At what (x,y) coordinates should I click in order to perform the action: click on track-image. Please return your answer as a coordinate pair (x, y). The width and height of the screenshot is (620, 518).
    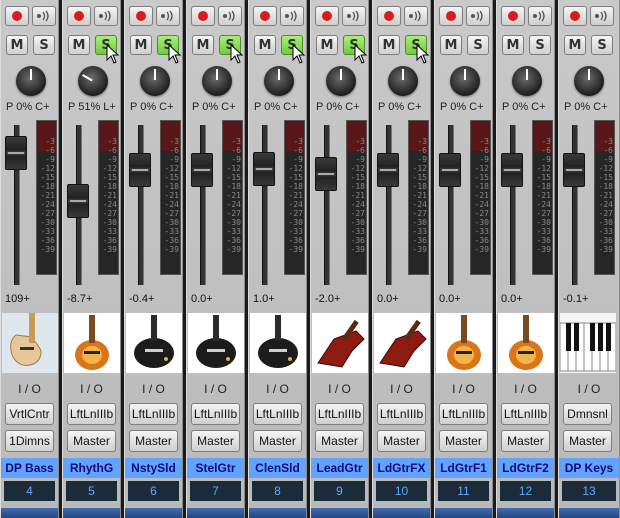
    Looking at the image, I should click on (92, 343).